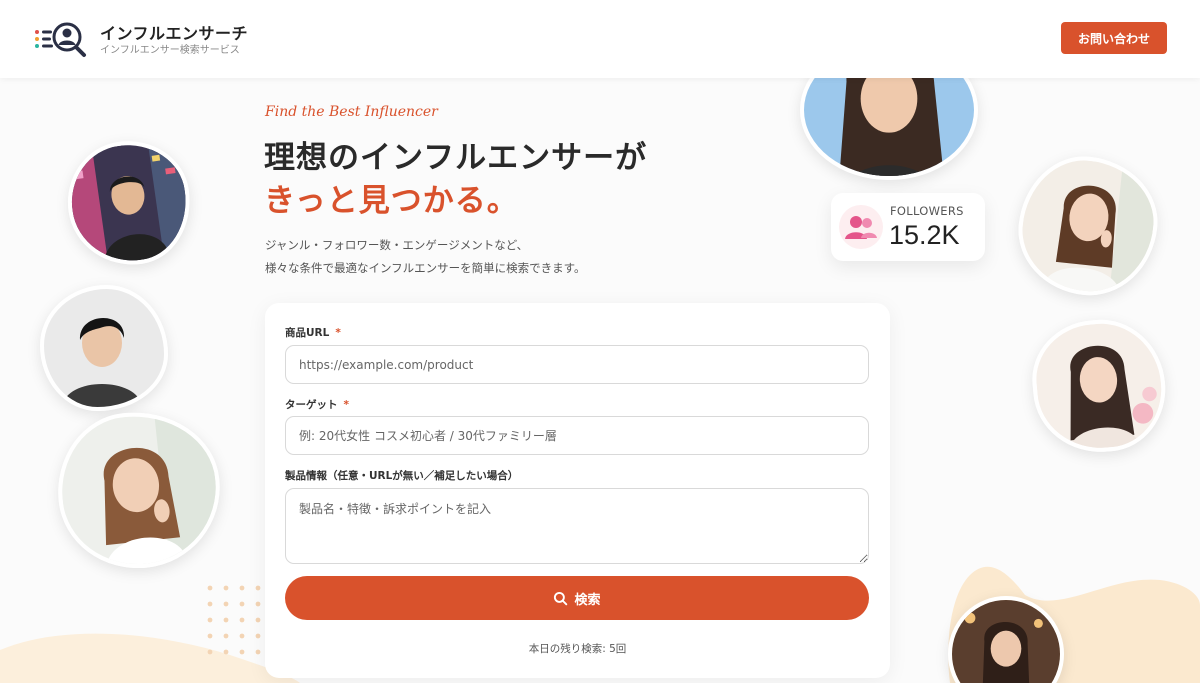 This screenshot has height=683, width=1200. Describe the element at coordinates (600, 39) in the screenshot. I see `site-header: インフルエンサーチ インフルエンサー検索サービス お問い合わせ` at that location.